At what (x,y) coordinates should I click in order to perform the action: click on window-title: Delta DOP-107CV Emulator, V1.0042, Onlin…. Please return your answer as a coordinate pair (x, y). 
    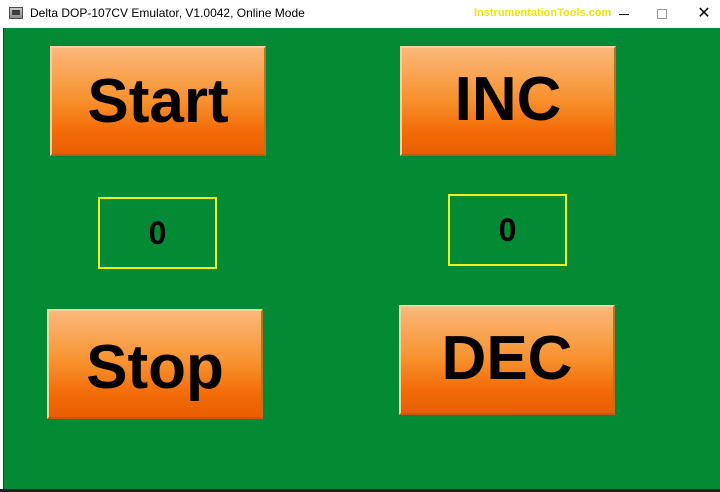
    Looking at the image, I should click on (167, 13).